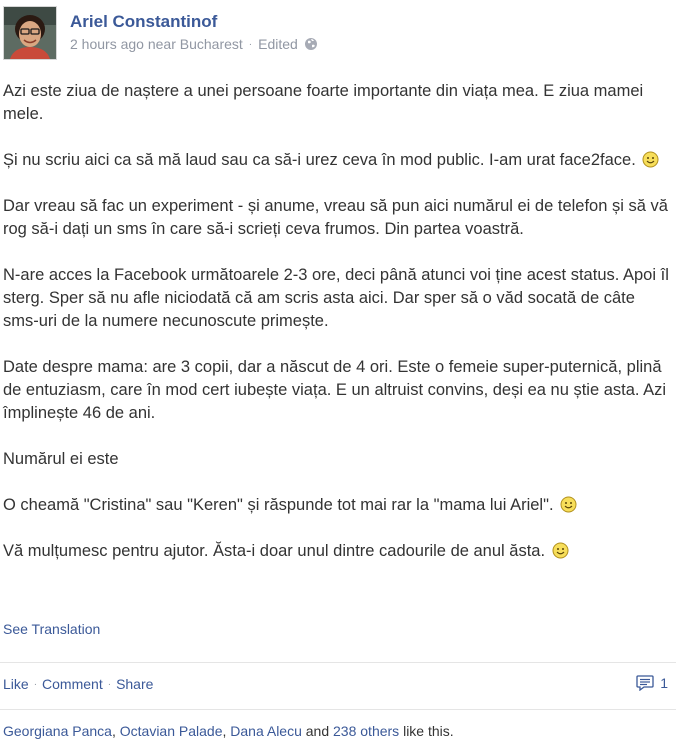  What do you see at coordinates (156, 44) in the screenshot?
I see `post-timestamp: 2 hours ago near Bucharest` at bounding box center [156, 44].